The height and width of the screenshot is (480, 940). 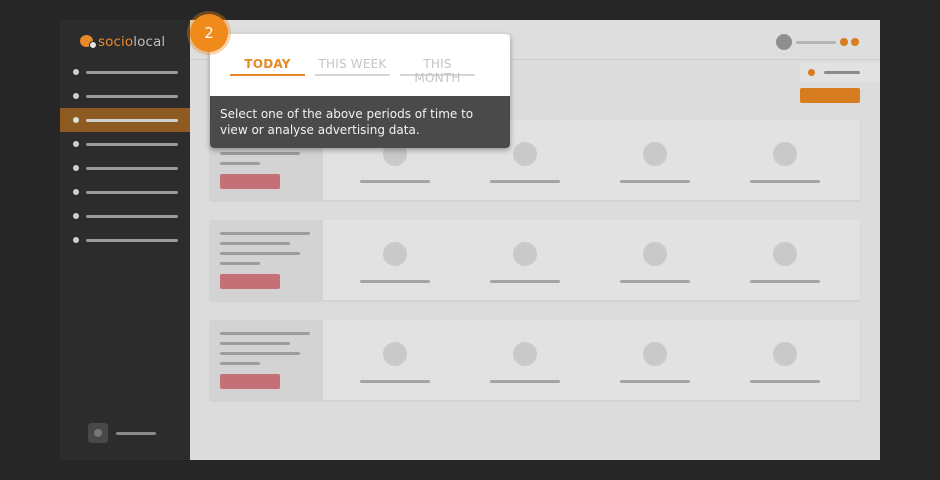 I want to click on sidebar-item-3-active, so click(x=125, y=120).